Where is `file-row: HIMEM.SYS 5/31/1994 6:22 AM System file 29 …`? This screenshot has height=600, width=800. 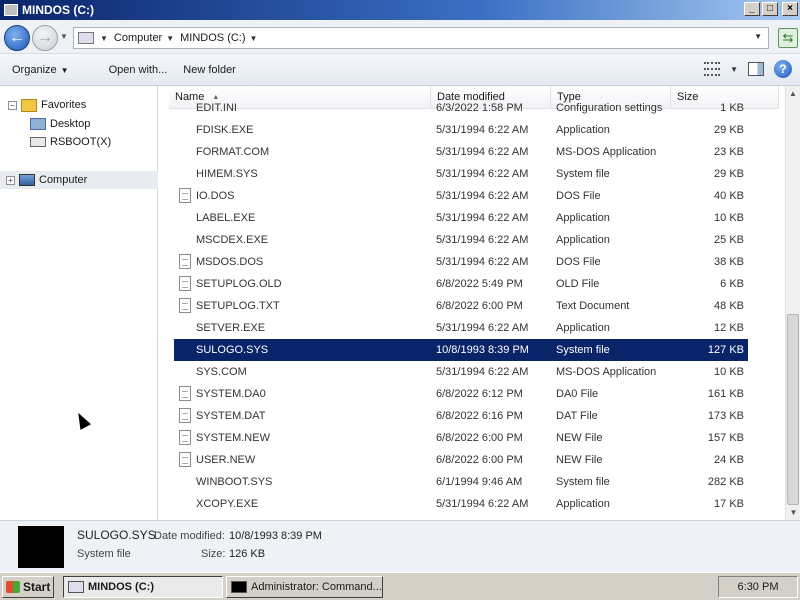
file-row: HIMEM.SYS 5/31/1994 6:22 AM System file 29 … is located at coordinates (461, 174).